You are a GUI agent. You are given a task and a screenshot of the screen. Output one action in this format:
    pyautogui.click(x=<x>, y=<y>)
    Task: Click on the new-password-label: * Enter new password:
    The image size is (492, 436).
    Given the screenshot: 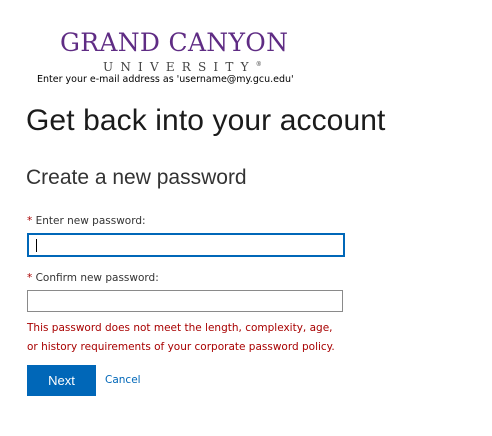 What is the action you would take?
    pyautogui.click(x=86, y=221)
    